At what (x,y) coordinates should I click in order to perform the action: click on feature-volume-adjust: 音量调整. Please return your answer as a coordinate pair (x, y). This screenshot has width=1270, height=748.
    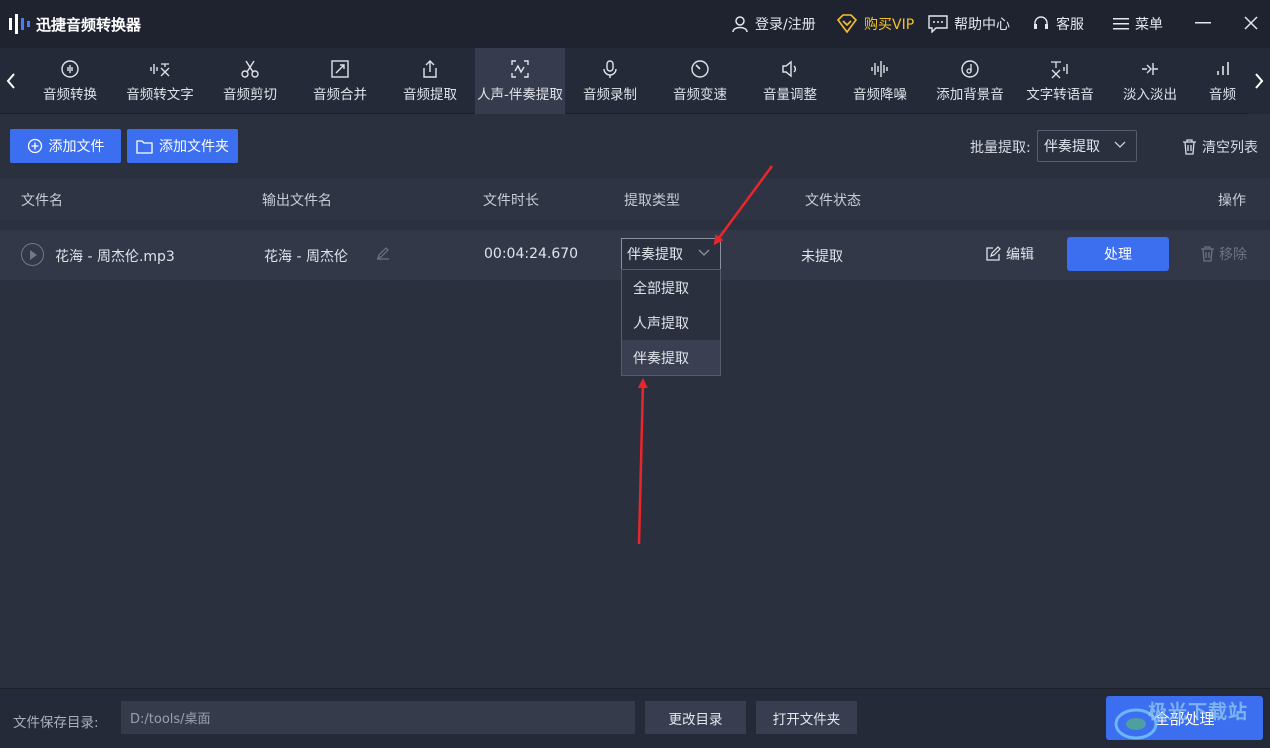
    Looking at the image, I should click on (790, 81).